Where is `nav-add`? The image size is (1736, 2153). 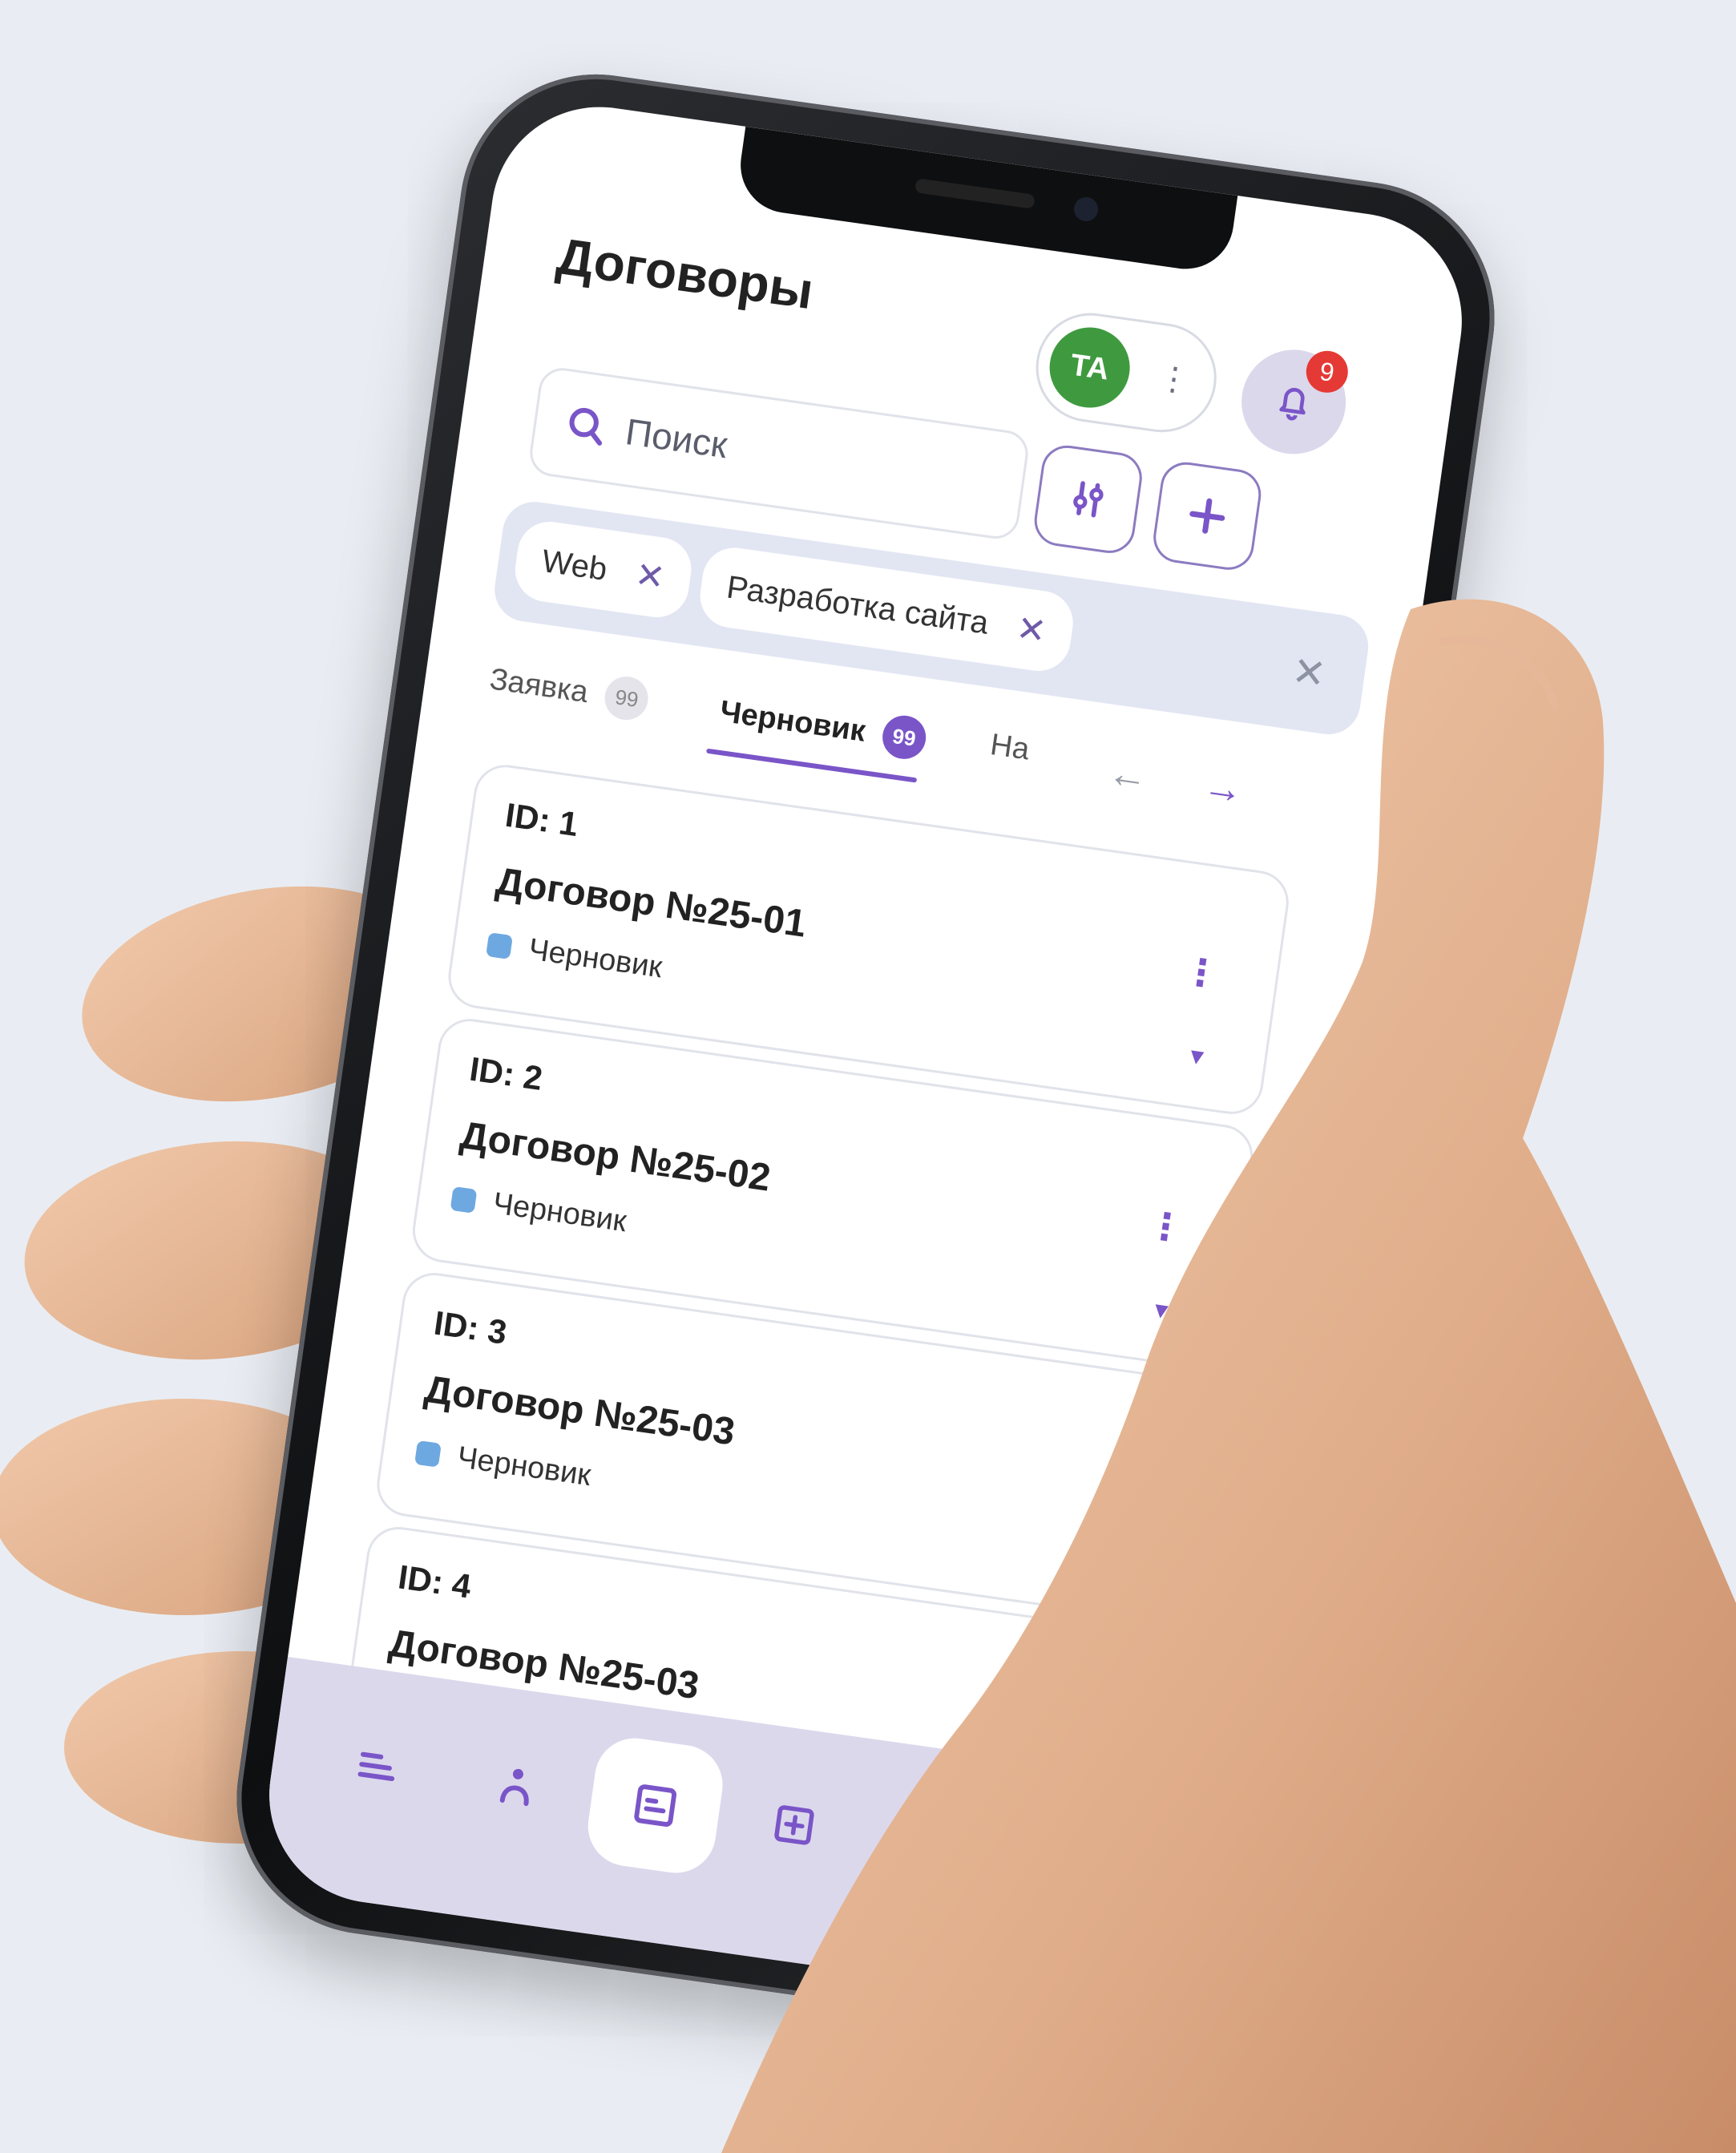 nav-add is located at coordinates (795, 1825).